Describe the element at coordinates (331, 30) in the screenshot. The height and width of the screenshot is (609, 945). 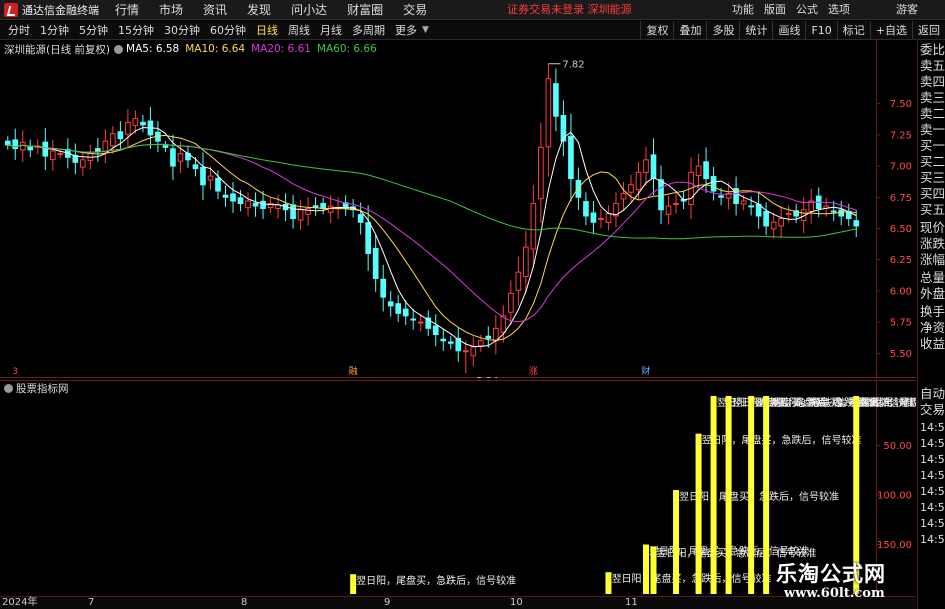
I see `period-monthly: 月线` at that location.